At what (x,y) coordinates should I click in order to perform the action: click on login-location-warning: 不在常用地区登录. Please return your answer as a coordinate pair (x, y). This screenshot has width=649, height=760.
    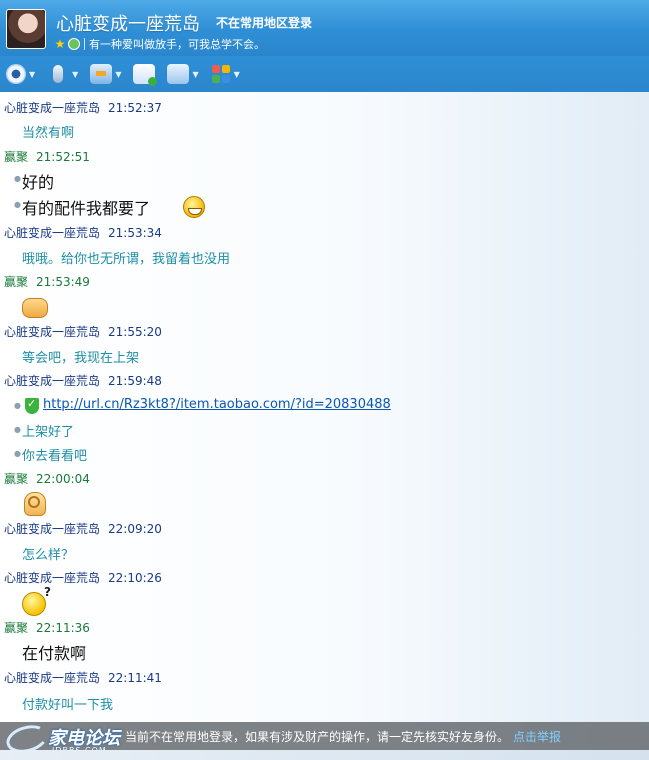
    Looking at the image, I should click on (264, 23).